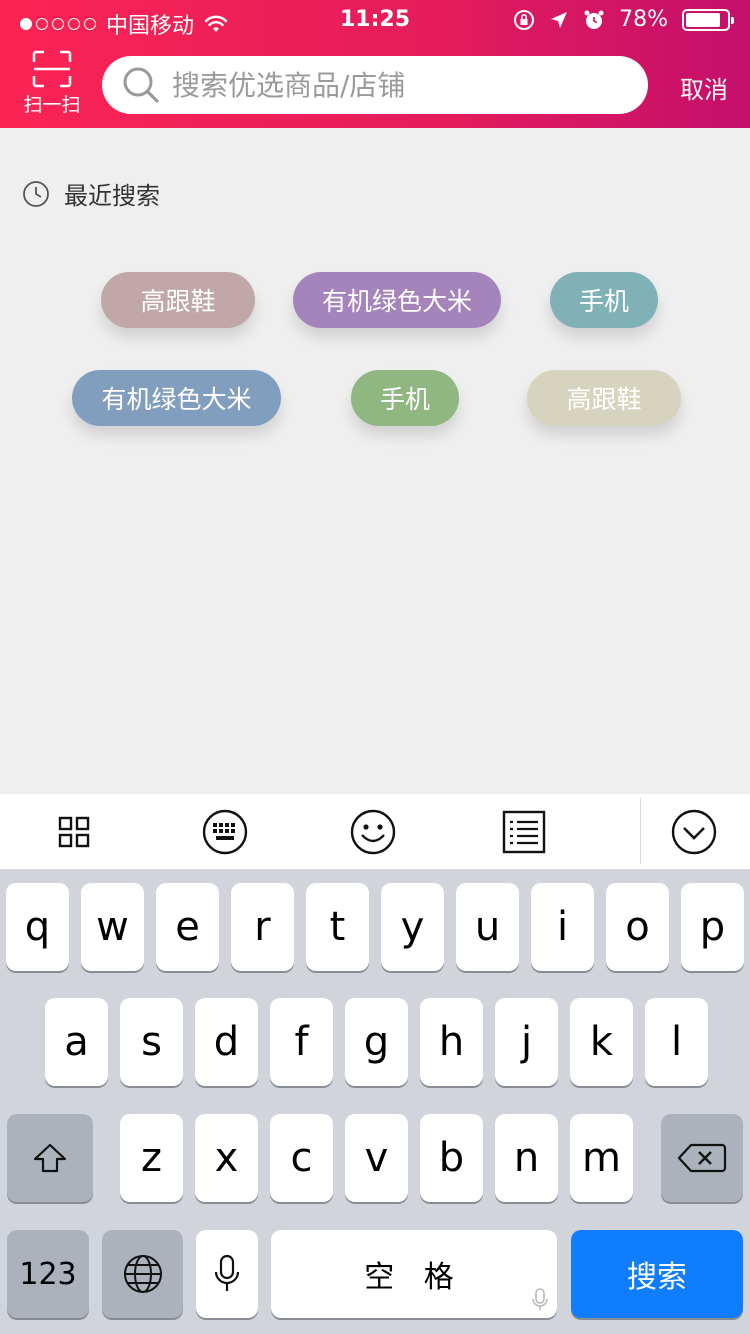 This screenshot has width=750, height=1334. What do you see at coordinates (487, 927) in the screenshot?
I see `key-u: u` at bounding box center [487, 927].